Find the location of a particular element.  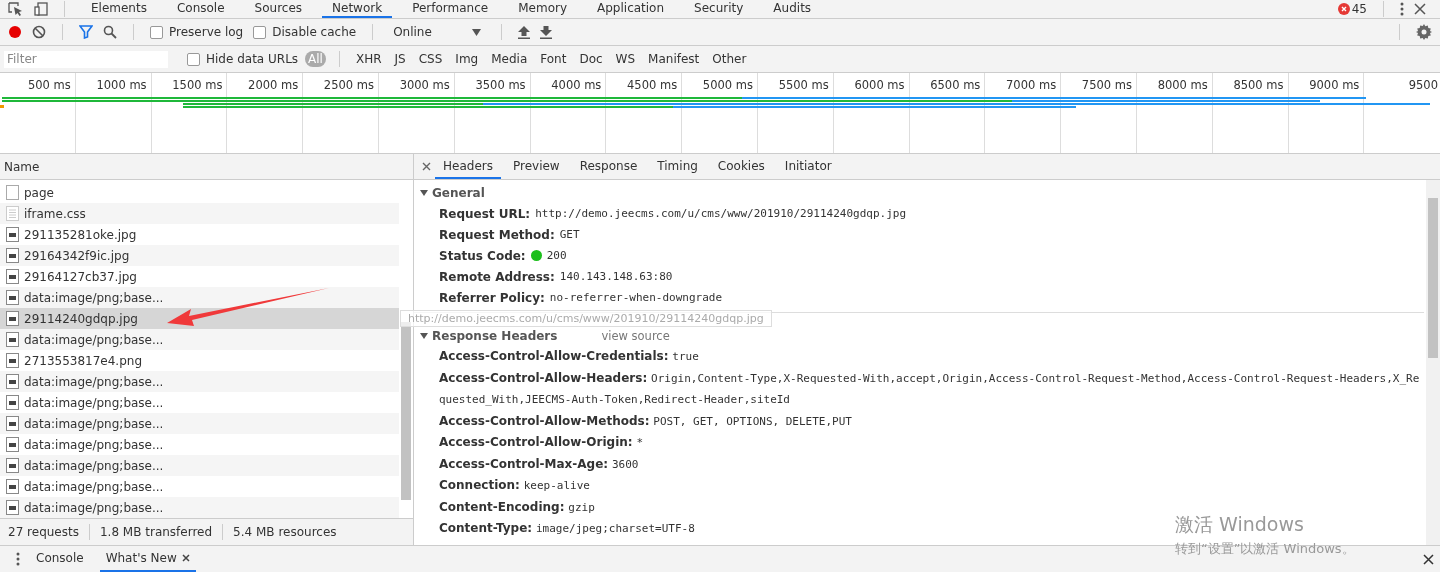

disable-cache-checkbox is located at coordinates (260, 32).